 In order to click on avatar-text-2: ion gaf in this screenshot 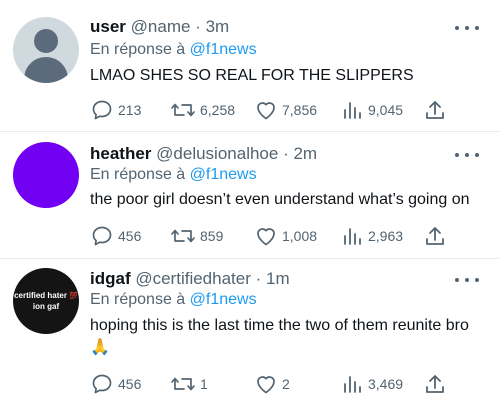, I will do `click(46, 306)`.